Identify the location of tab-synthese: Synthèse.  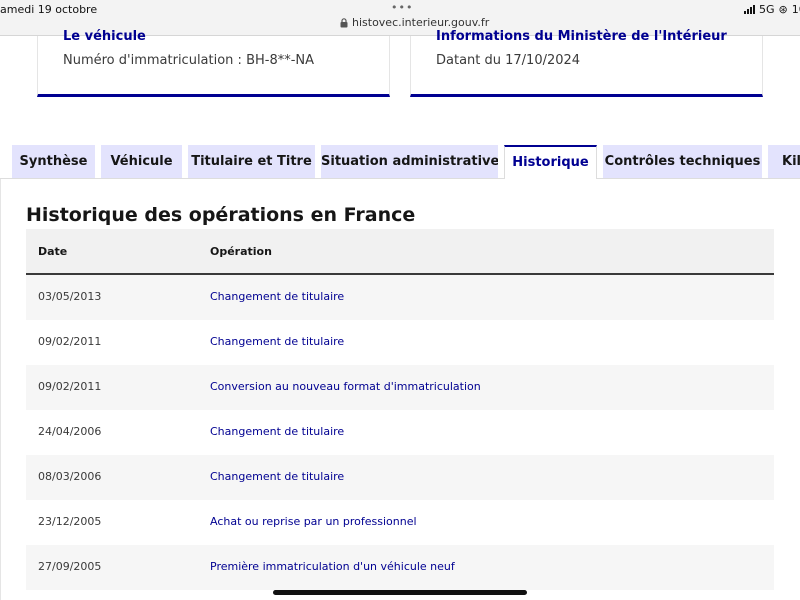
(53, 161).